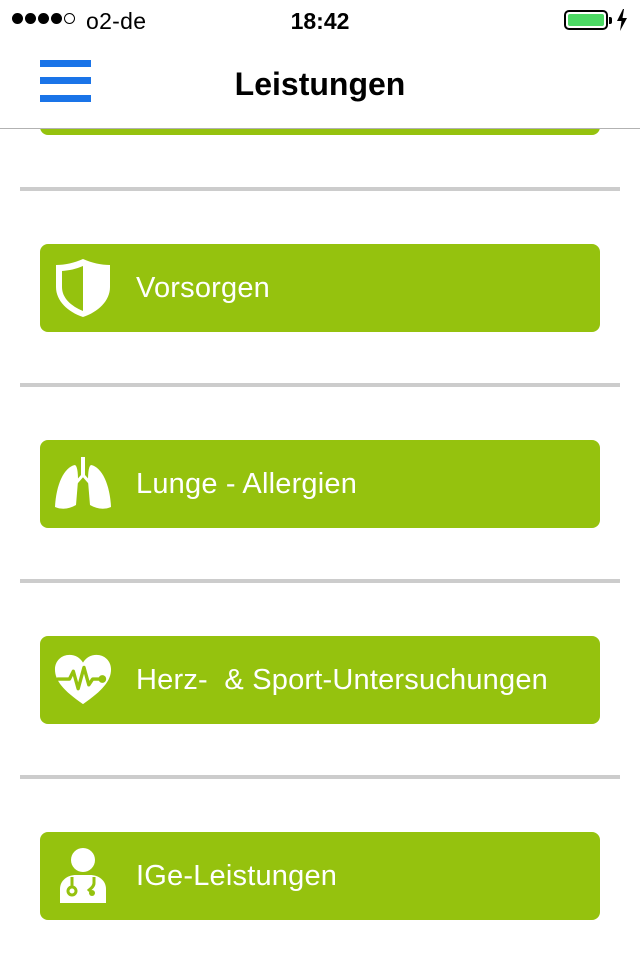 The width and height of the screenshot is (640, 960). I want to click on status-time: 18:42, so click(320, 21).